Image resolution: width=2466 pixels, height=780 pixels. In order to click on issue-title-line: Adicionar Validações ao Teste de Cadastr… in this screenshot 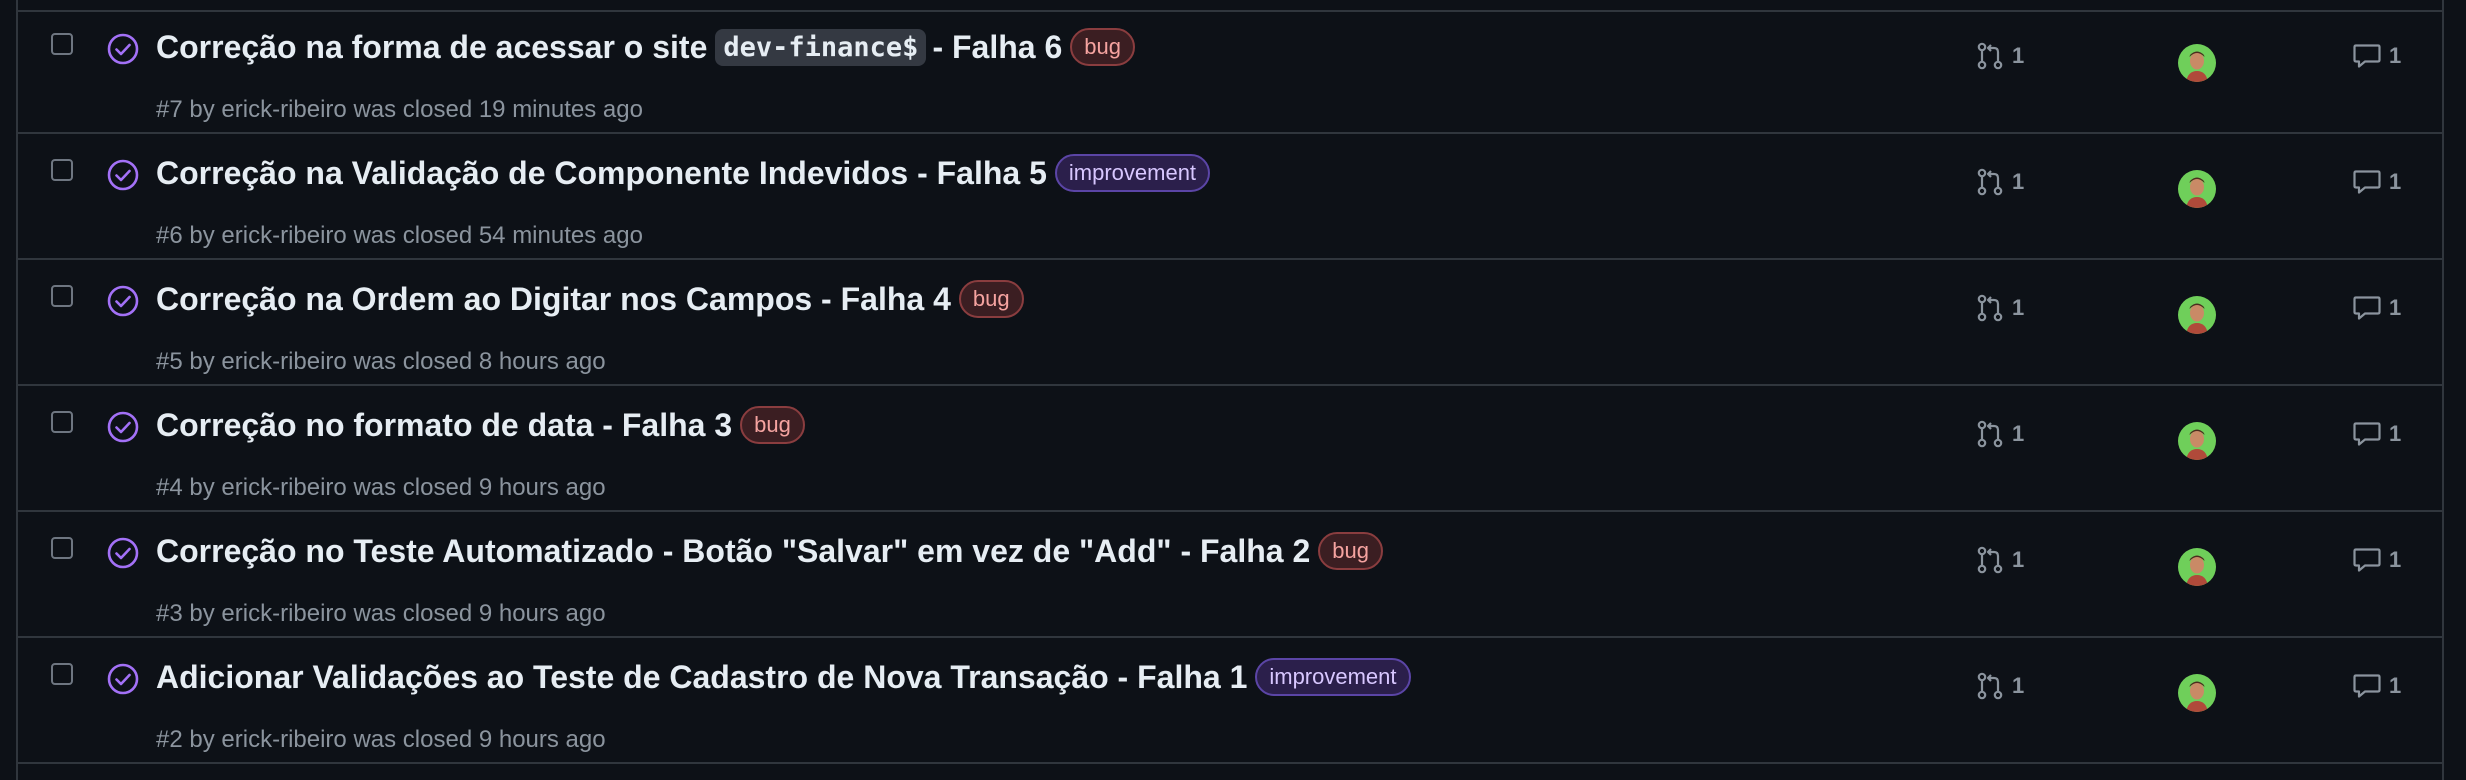, I will do `click(783, 677)`.